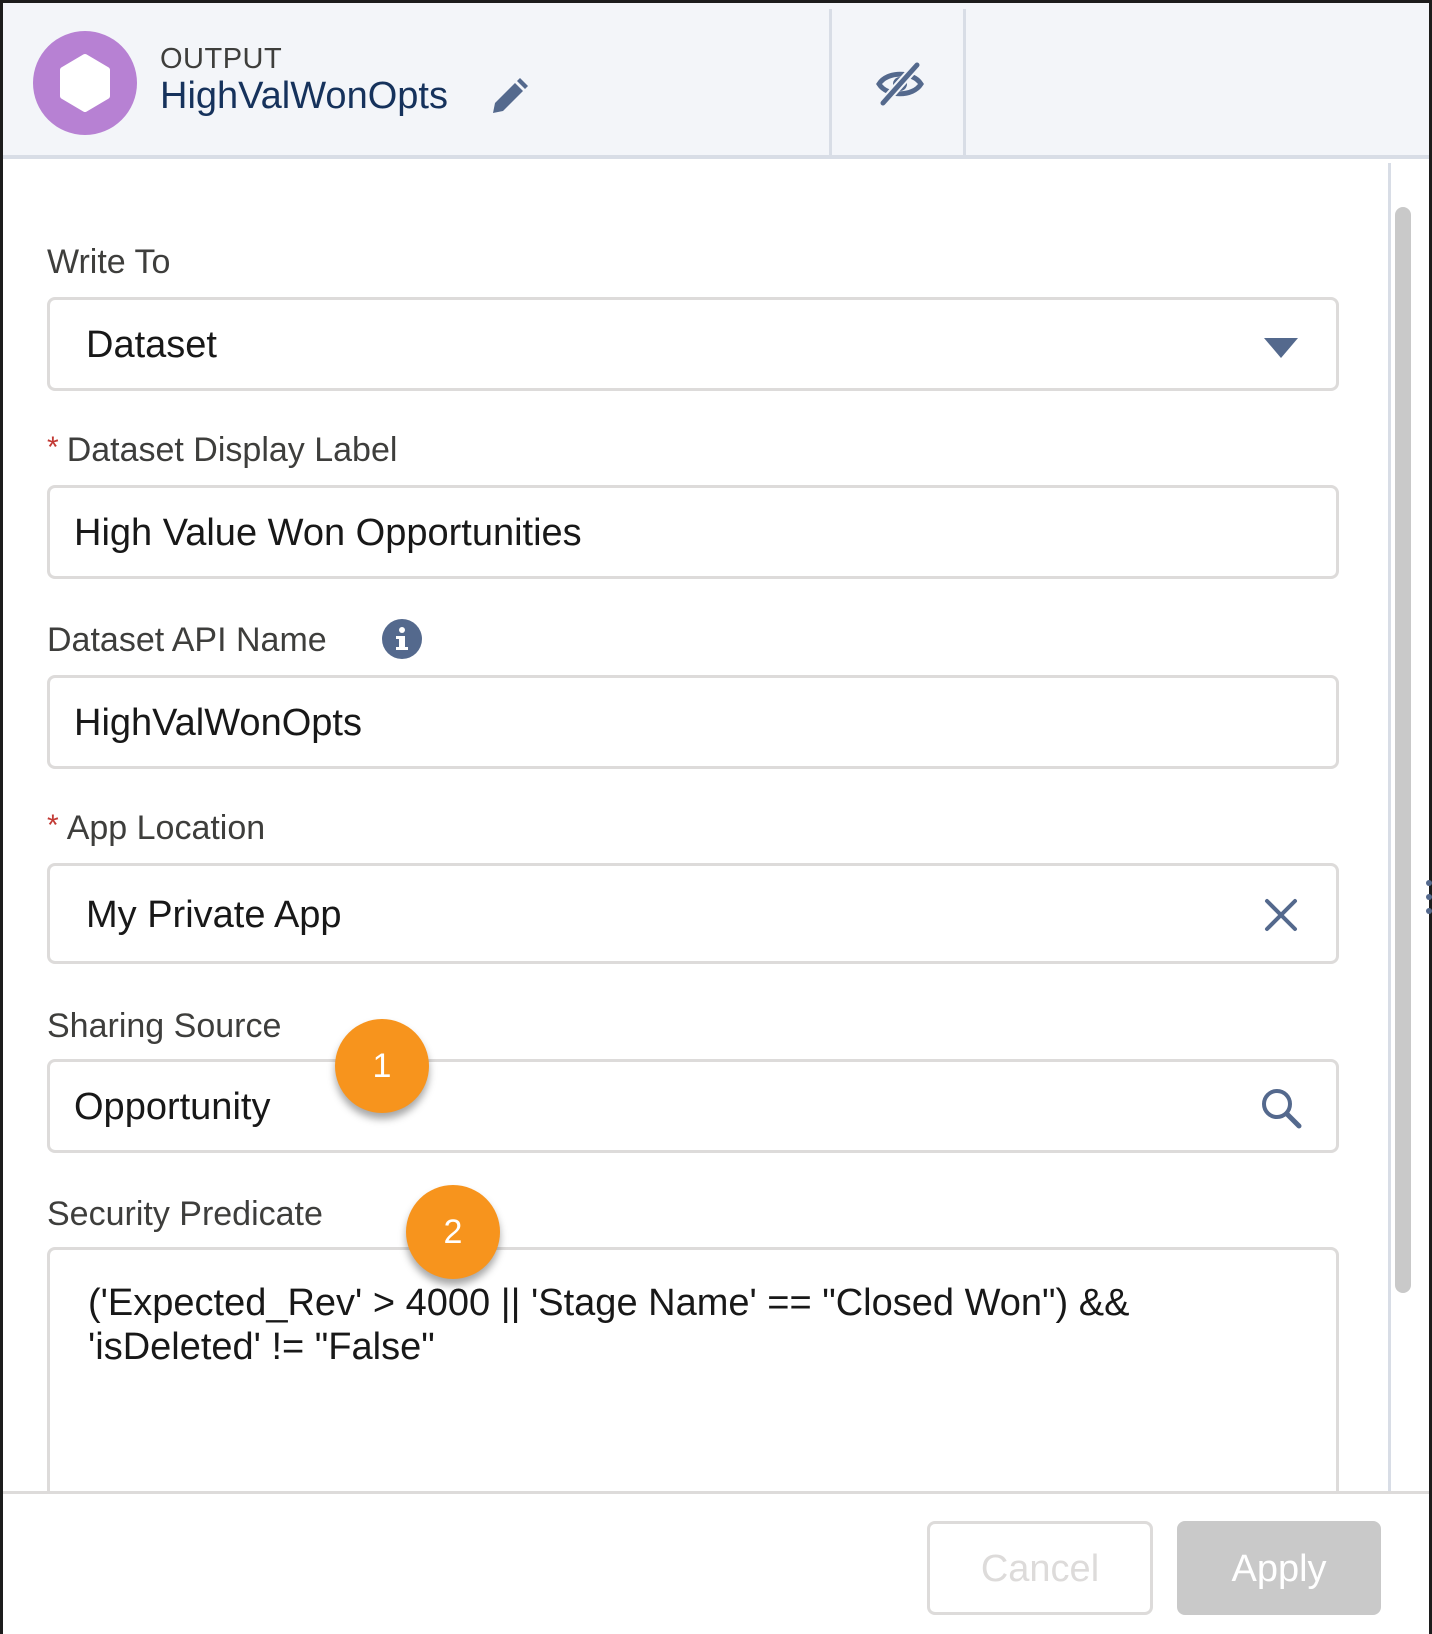 This screenshot has width=1432, height=1634. Describe the element at coordinates (214, 915) in the screenshot. I see `app-location-value: My Private App` at that location.